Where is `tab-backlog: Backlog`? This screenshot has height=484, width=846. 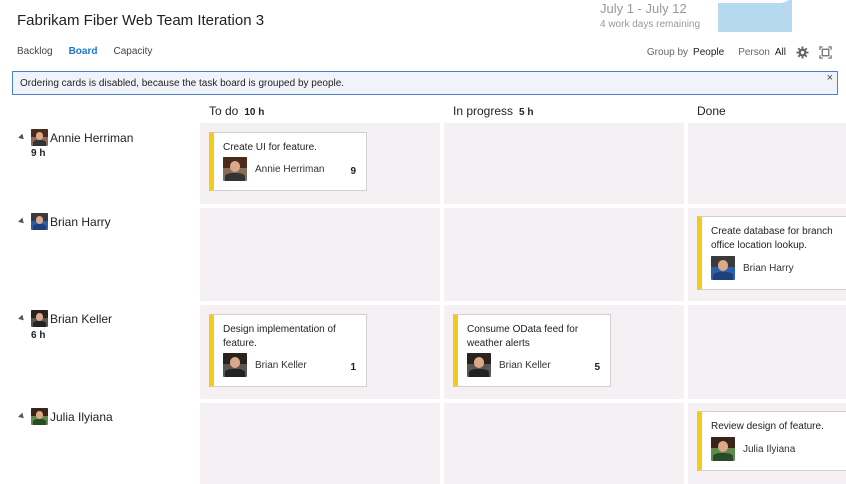
tab-backlog: Backlog is located at coordinates (35, 51).